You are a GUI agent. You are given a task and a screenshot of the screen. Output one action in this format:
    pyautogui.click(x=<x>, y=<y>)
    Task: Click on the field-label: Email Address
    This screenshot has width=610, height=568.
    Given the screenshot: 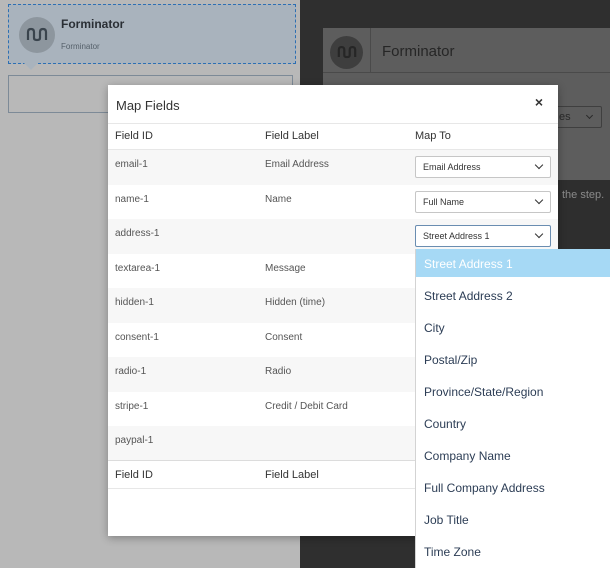 What is the action you would take?
    pyautogui.click(x=297, y=164)
    